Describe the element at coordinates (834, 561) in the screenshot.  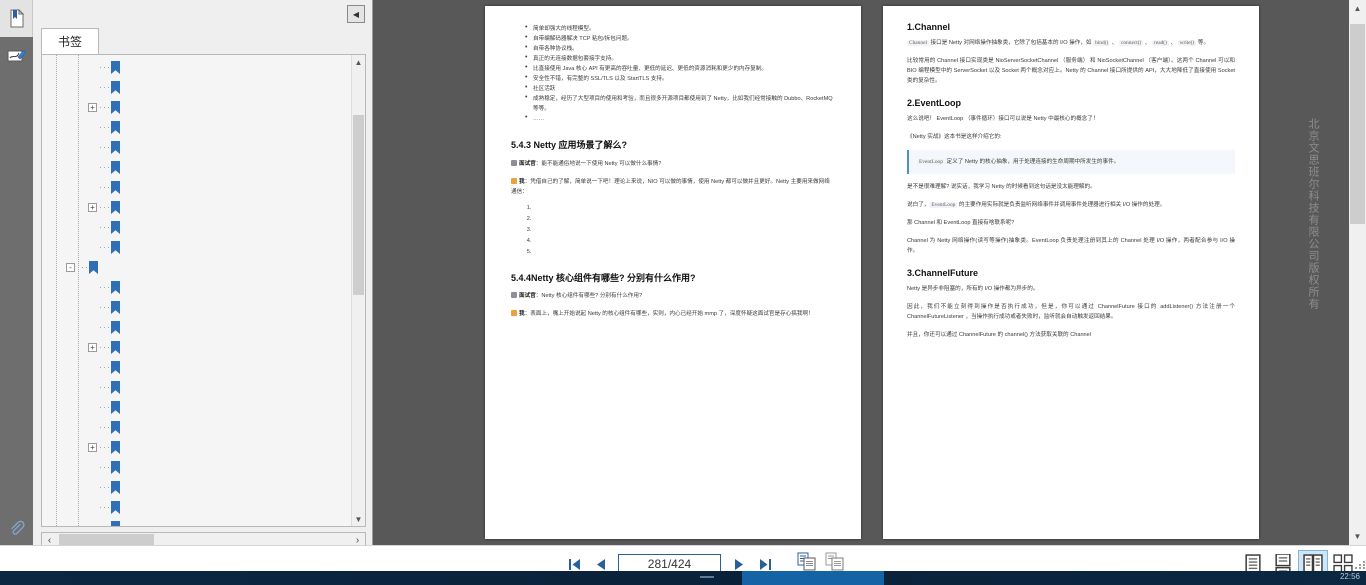
I see `delete-page-icon` at that location.